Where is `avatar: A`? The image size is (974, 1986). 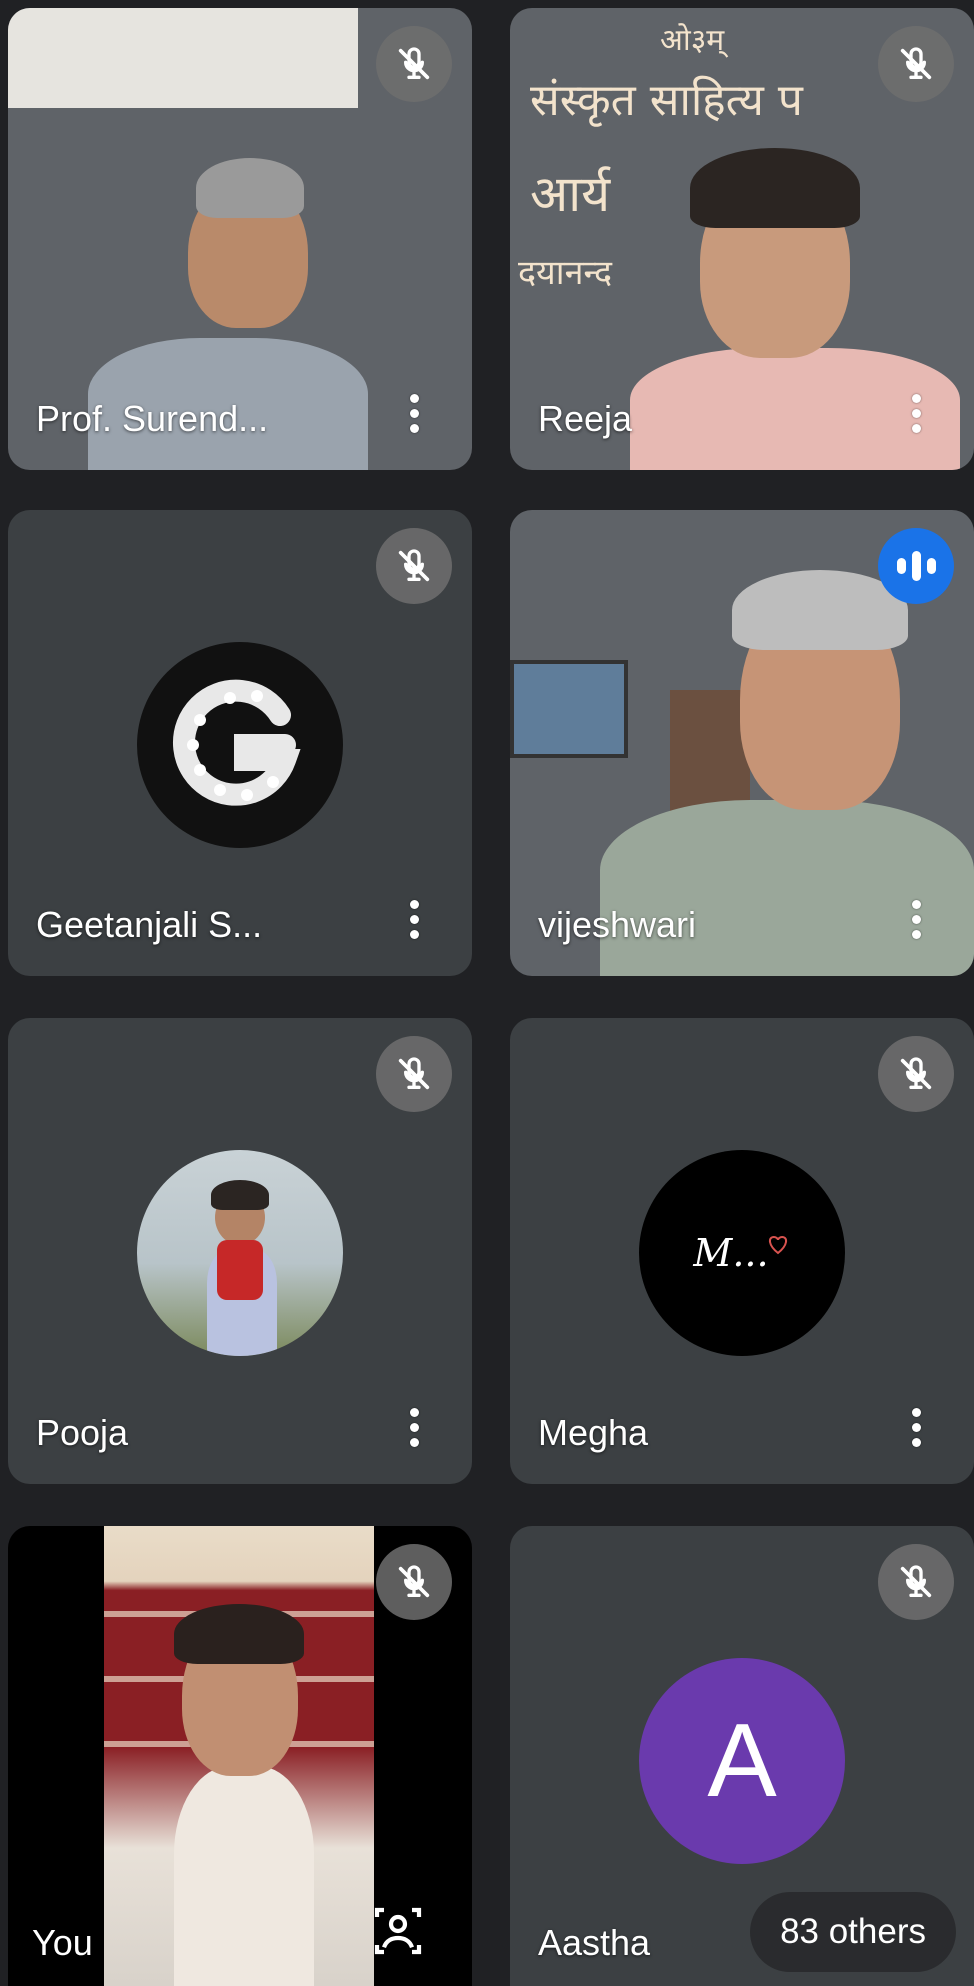
avatar: A is located at coordinates (742, 1761).